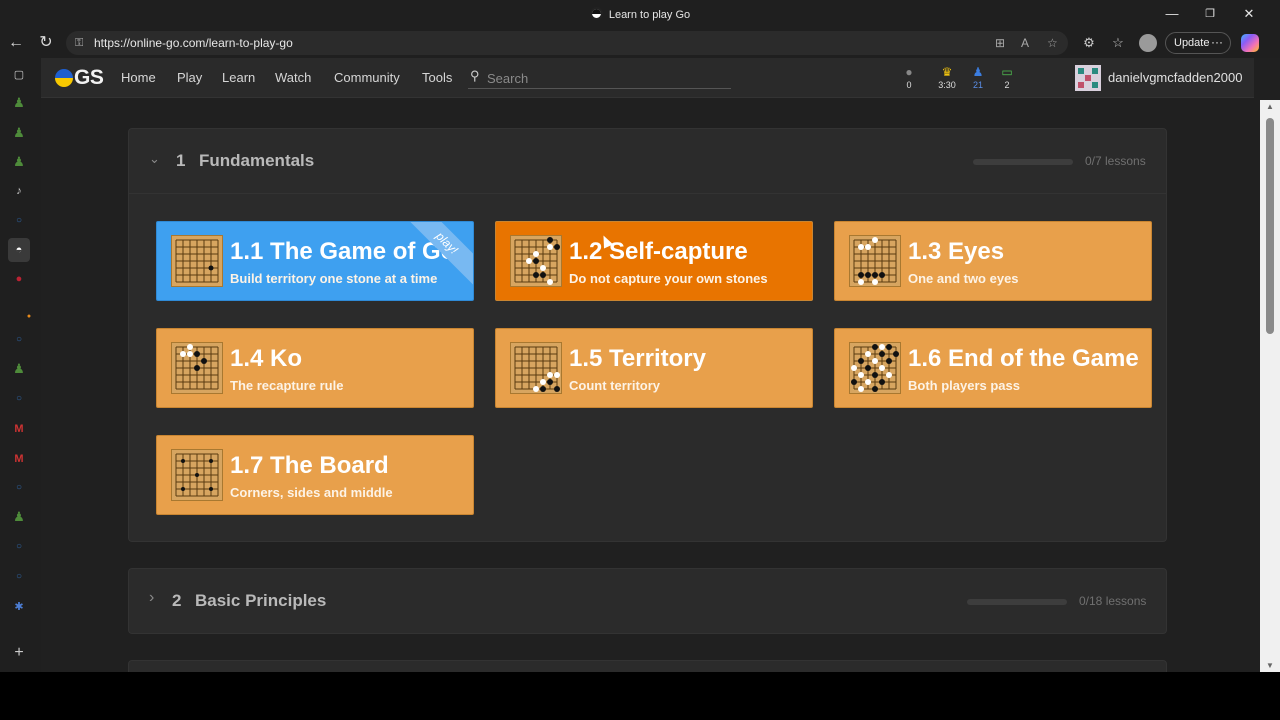 The height and width of the screenshot is (720, 1280). I want to click on lock-icon: ⚿, so click(79, 43).